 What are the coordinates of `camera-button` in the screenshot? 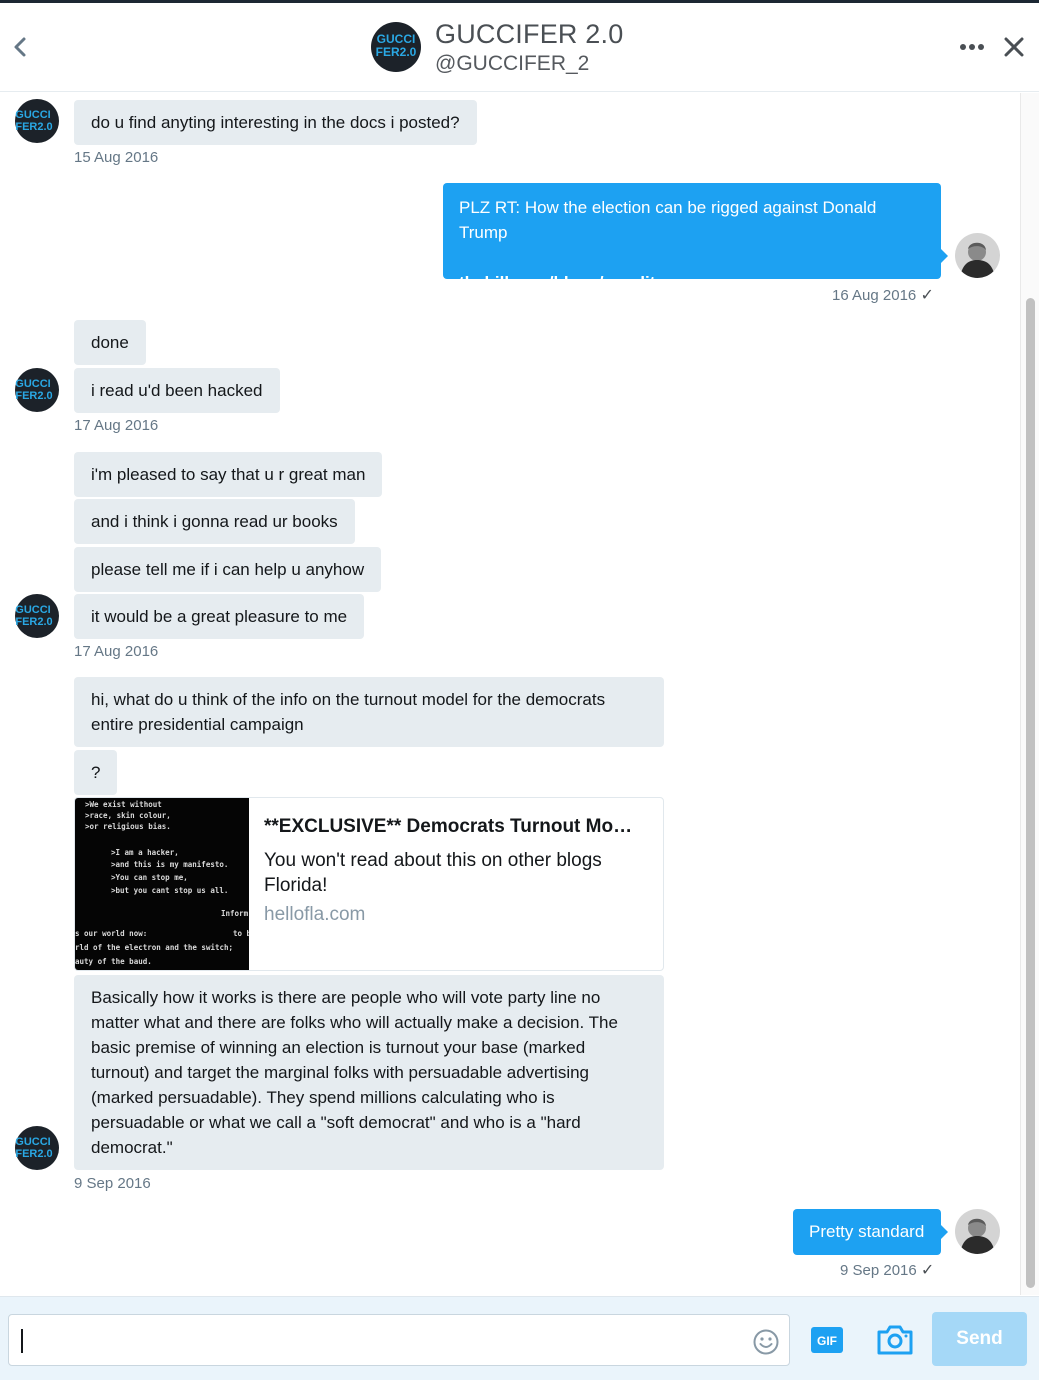 It's located at (895, 1340).